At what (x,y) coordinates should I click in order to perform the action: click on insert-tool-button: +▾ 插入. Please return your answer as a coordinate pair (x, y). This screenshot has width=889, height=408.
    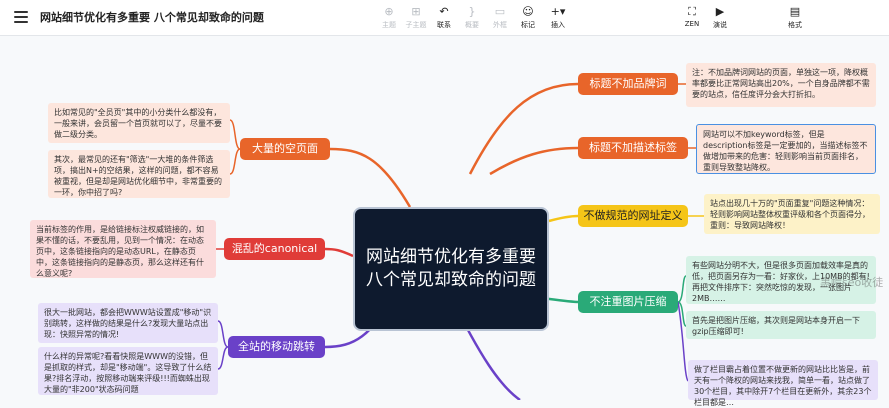
    Looking at the image, I should click on (558, 17).